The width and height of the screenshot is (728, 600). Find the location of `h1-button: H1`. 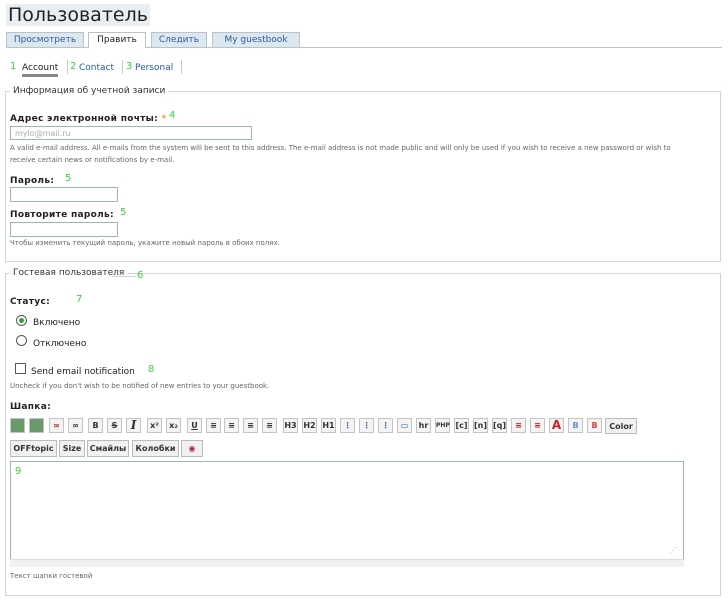

h1-button: H1 is located at coordinates (328, 425).